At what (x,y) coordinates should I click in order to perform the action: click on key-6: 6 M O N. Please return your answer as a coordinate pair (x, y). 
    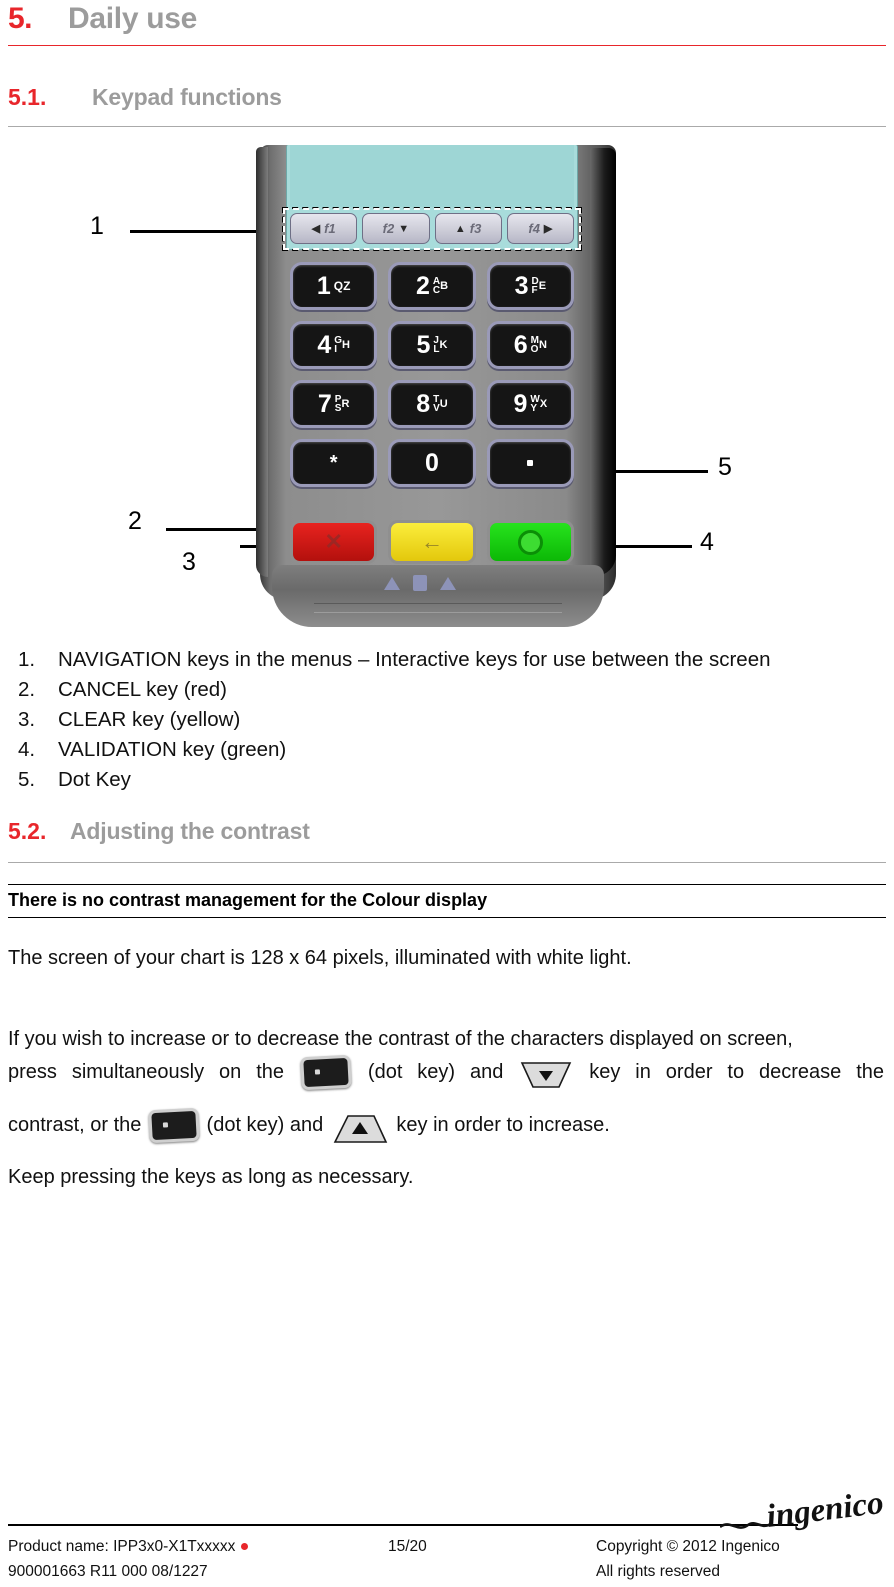
    Looking at the image, I should click on (530, 345).